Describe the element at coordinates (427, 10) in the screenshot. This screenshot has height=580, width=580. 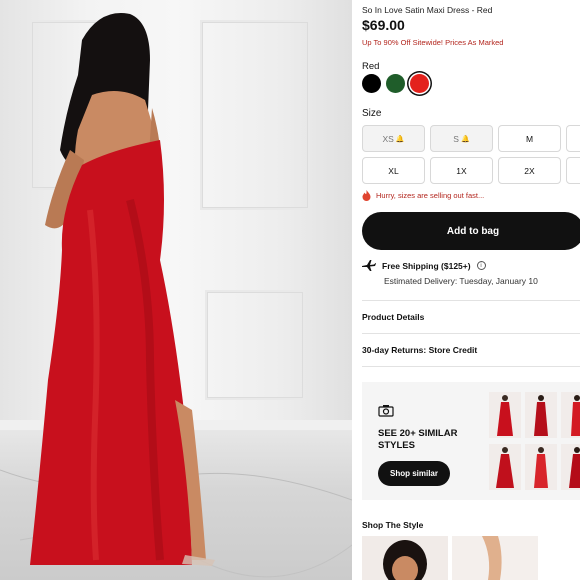
I see `product-title: So In Love Satin Maxi Dress - Red` at that location.